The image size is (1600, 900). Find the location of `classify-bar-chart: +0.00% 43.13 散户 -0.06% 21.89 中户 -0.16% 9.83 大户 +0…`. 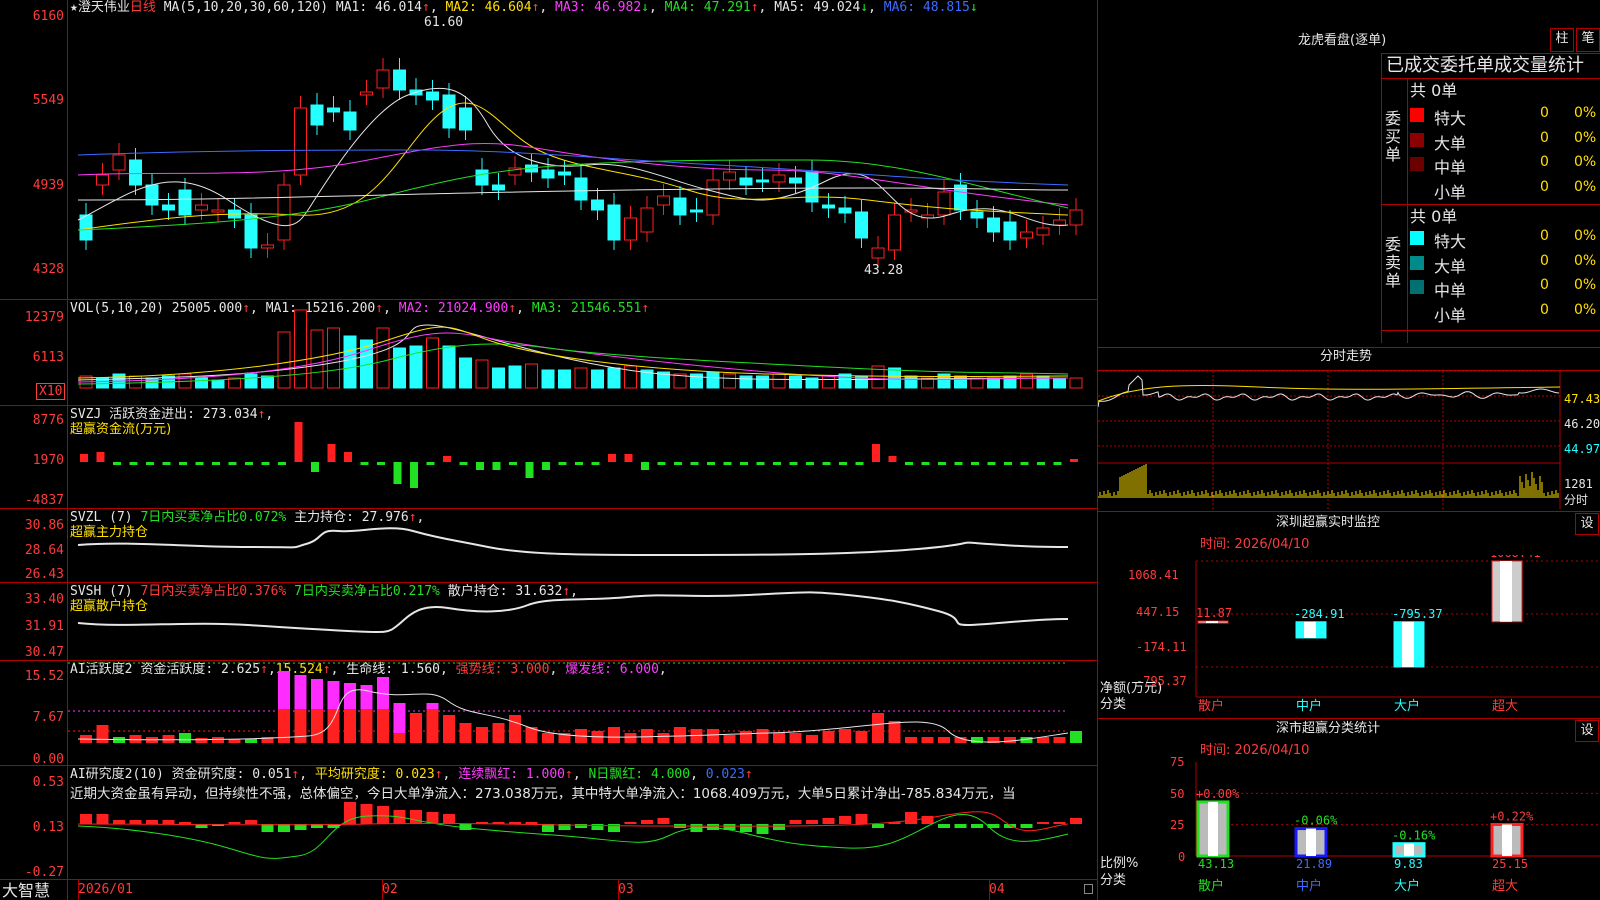

classify-bar-chart: +0.00% 43.13 散户 -0.06% 21.89 中户 -0.16% 9.83 大户 +0… is located at coordinates (1349, 830).